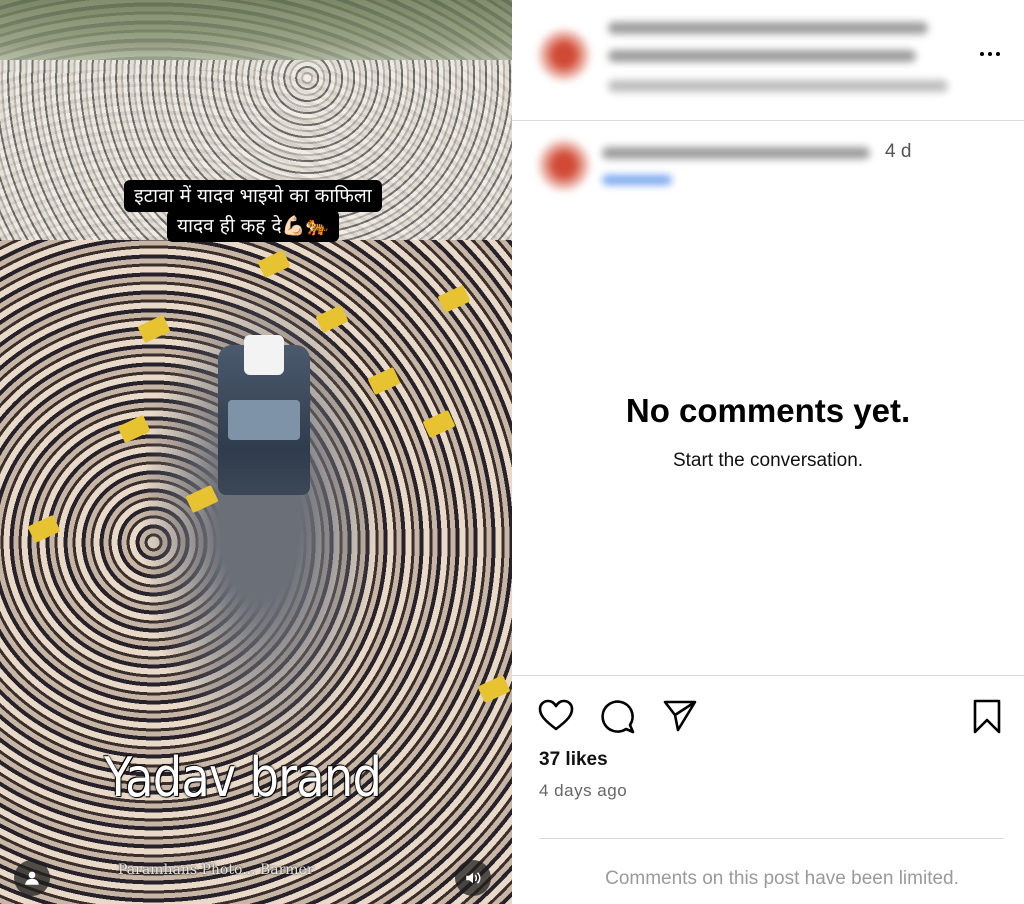  Describe the element at coordinates (253, 226) in the screenshot. I see `caption-line-2: यादव ही कह दे💪🏻🐅` at that location.